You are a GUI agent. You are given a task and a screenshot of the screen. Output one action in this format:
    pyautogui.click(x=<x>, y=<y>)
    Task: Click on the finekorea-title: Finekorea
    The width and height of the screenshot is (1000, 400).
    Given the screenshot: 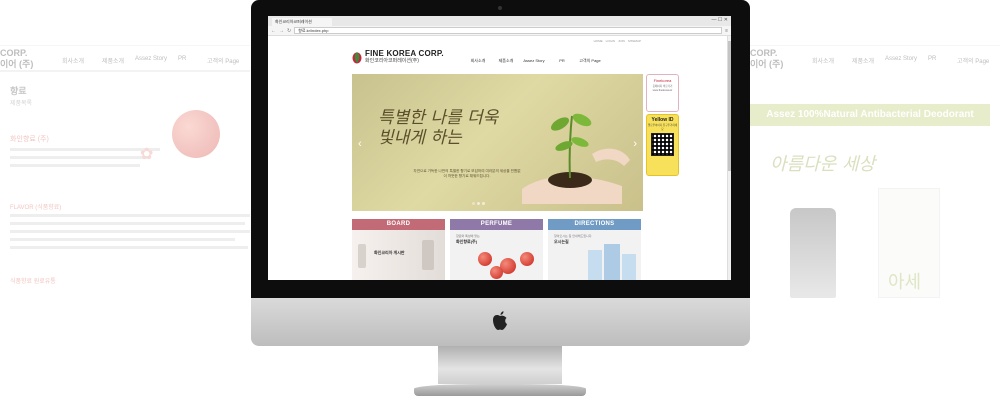 What is the action you would take?
    pyautogui.click(x=662, y=80)
    